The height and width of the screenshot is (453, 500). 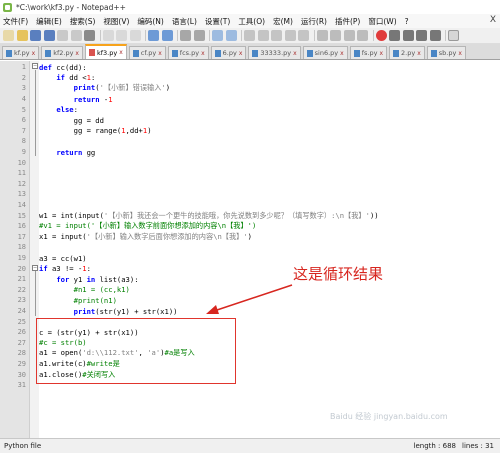 I want to click on save-macro-icon, so click(x=435, y=35).